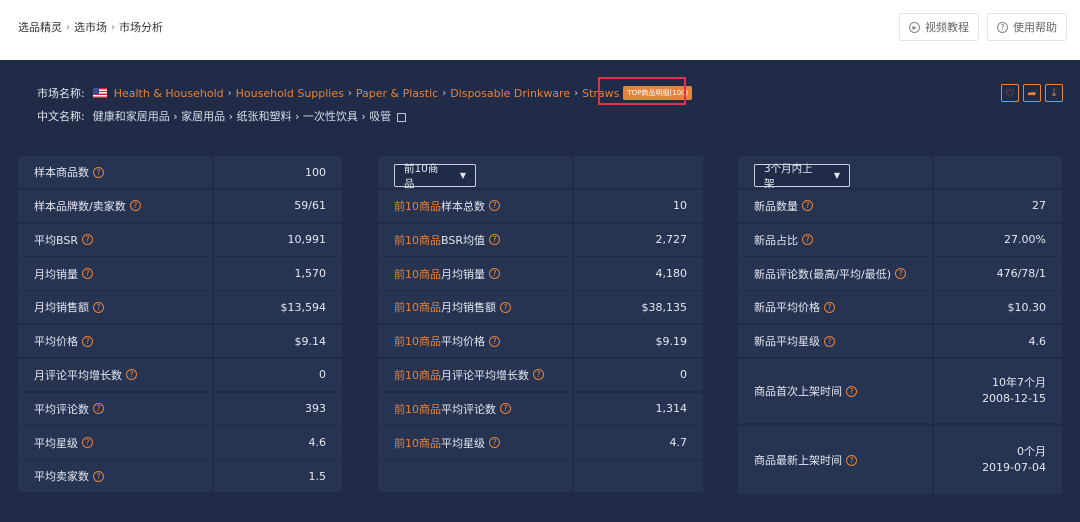  I want to click on market-name-label: 市场名称:, so click(61, 93).